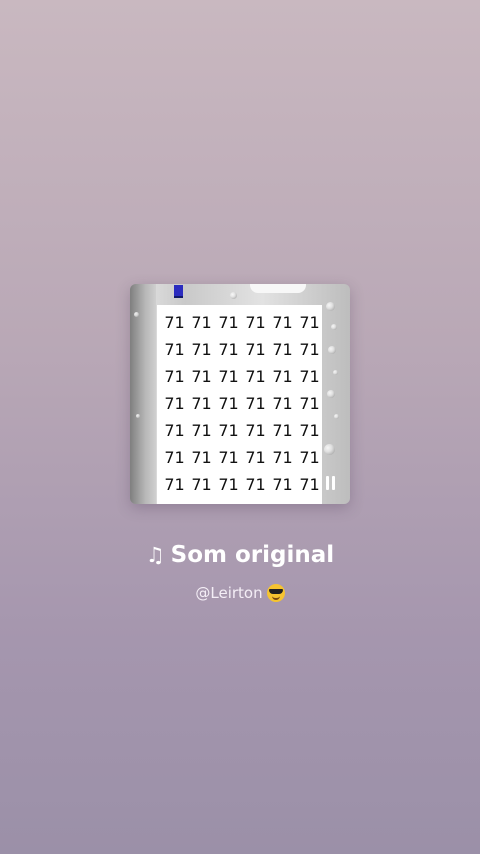  Describe the element at coordinates (278, 288) in the screenshot. I see `cover-notch` at that location.